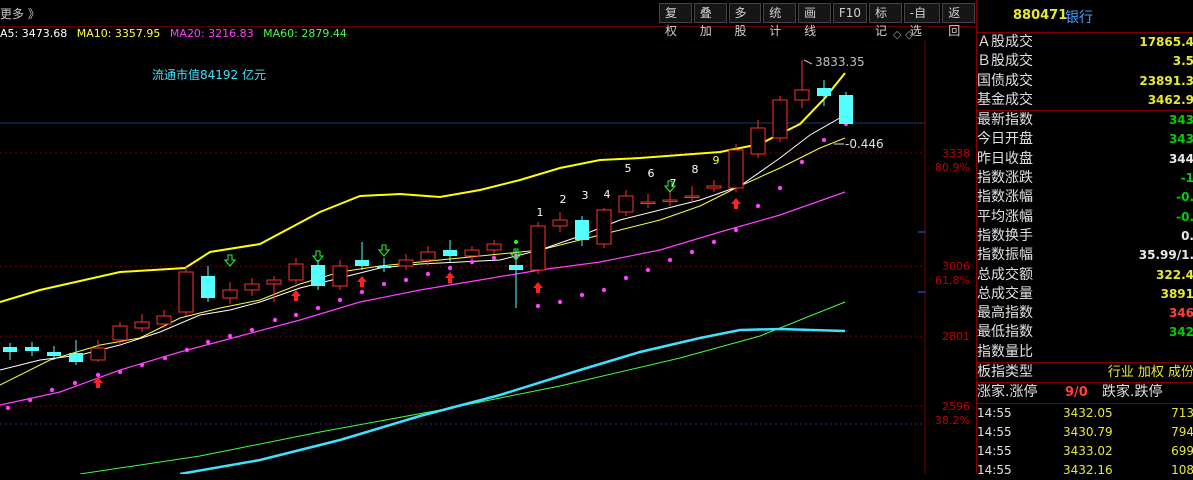 This screenshot has height=480, width=1193. Describe the element at coordinates (745, 20) in the screenshot. I see `multi-stock-button: 多股` at that location.